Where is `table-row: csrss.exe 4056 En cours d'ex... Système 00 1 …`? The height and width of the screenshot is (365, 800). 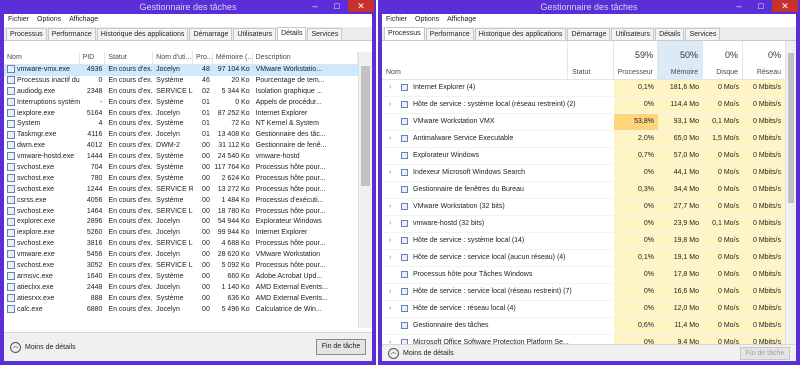
table-row: csrss.exe 4056 En cours d'ex... Système 00 1 … is located at coordinates (181, 201).